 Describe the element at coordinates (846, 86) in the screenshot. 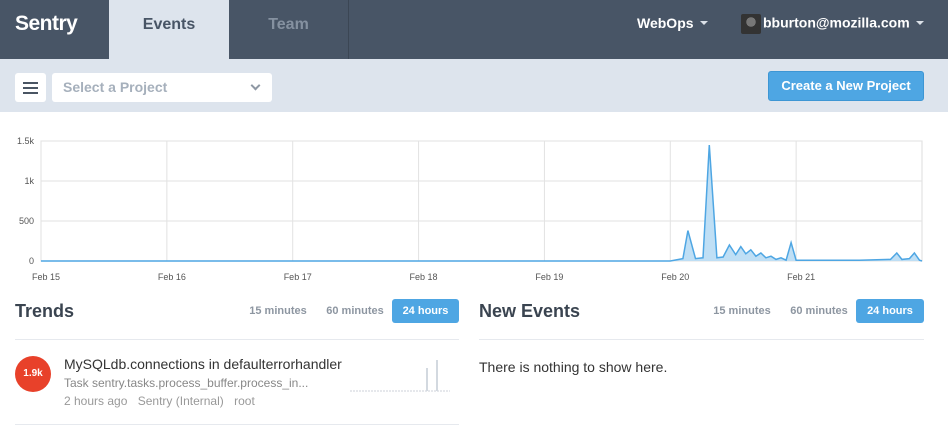

I see `create-project-button: Create a New Project` at that location.